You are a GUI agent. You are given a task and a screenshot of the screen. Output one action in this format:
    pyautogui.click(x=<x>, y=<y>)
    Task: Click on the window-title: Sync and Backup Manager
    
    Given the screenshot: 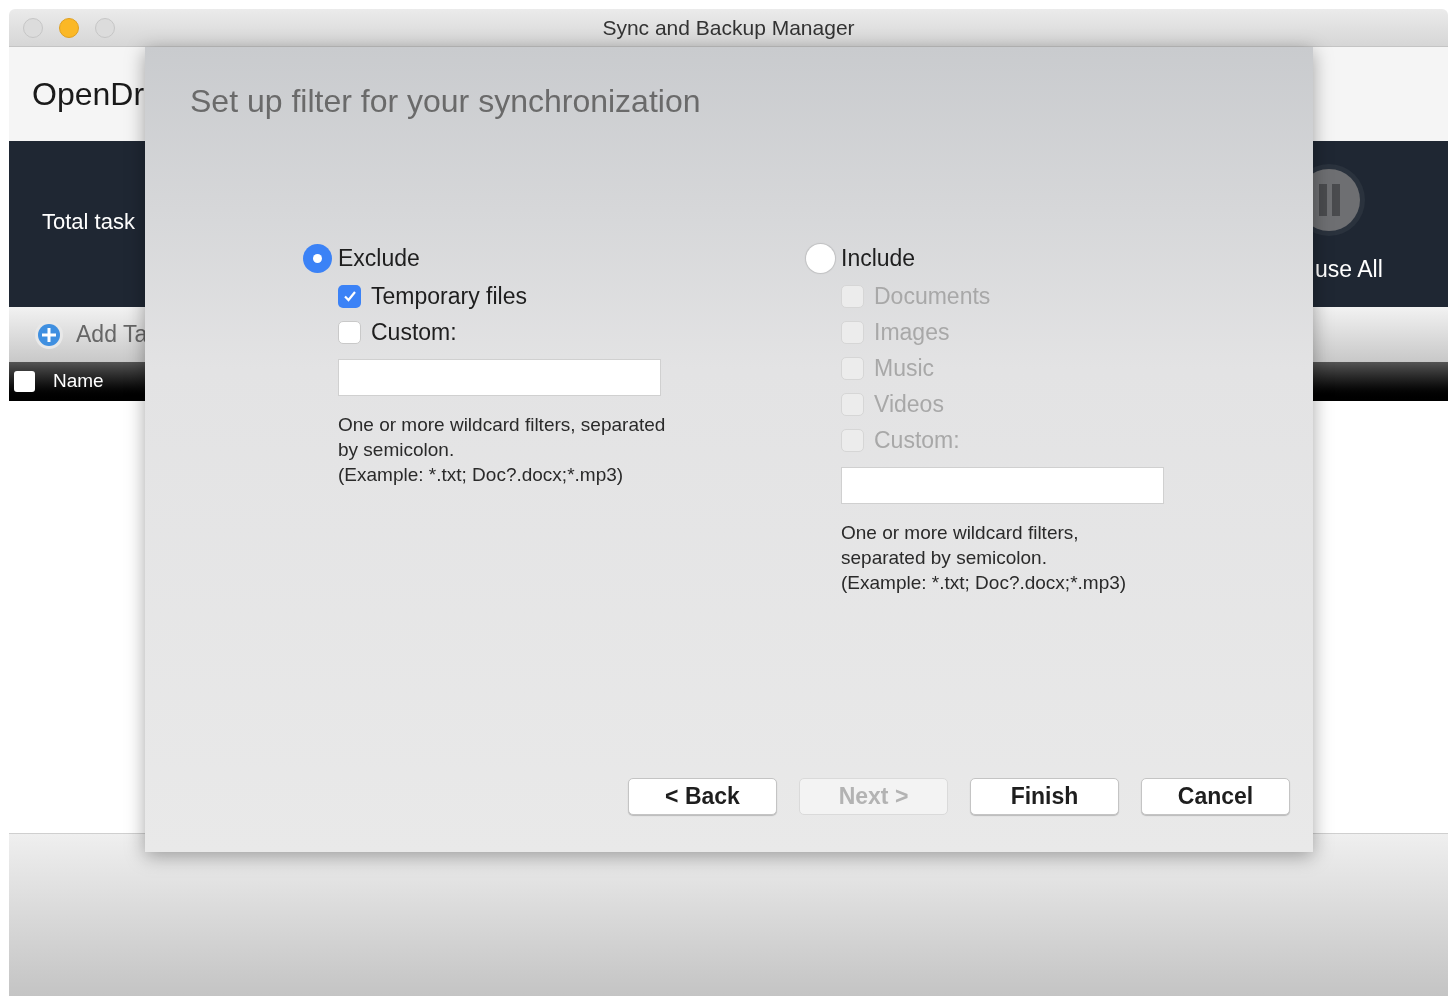 What is the action you would take?
    pyautogui.click(x=728, y=27)
    